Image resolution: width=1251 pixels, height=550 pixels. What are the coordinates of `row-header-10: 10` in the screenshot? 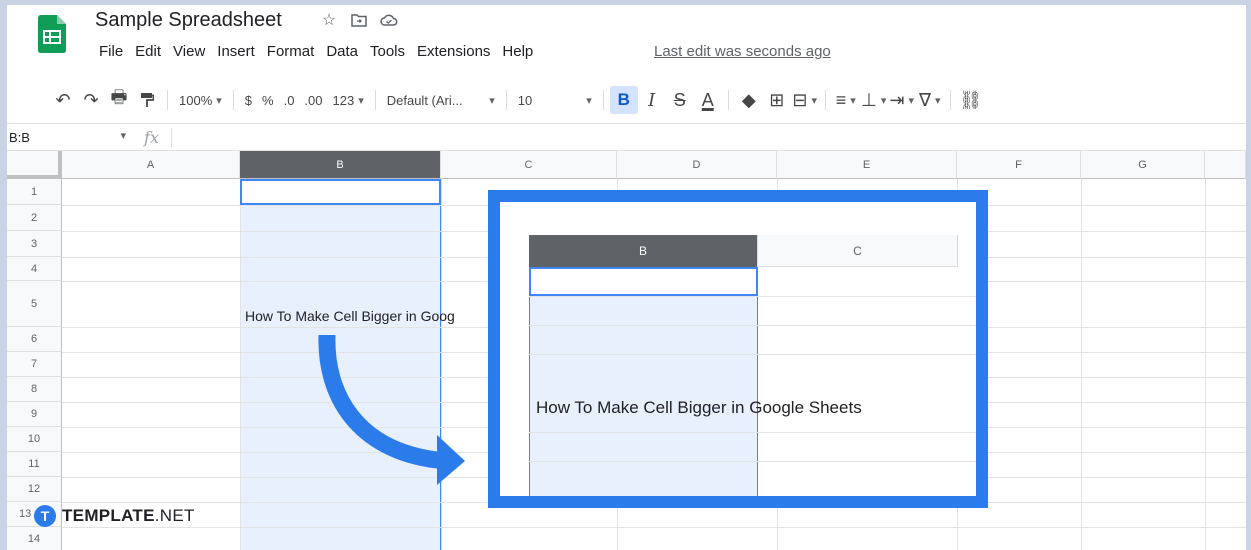 It's located at (34, 439).